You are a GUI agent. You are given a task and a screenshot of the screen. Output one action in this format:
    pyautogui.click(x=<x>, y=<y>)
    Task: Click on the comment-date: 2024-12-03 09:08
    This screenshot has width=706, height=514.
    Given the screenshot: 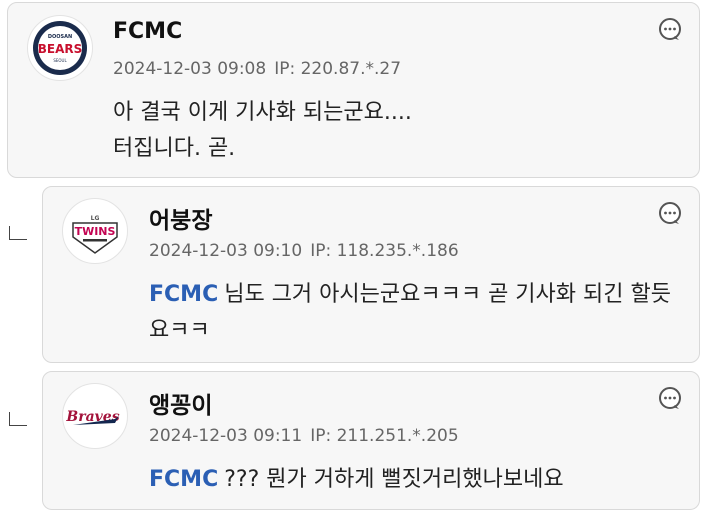 What is the action you would take?
    pyautogui.click(x=190, y=69)
    